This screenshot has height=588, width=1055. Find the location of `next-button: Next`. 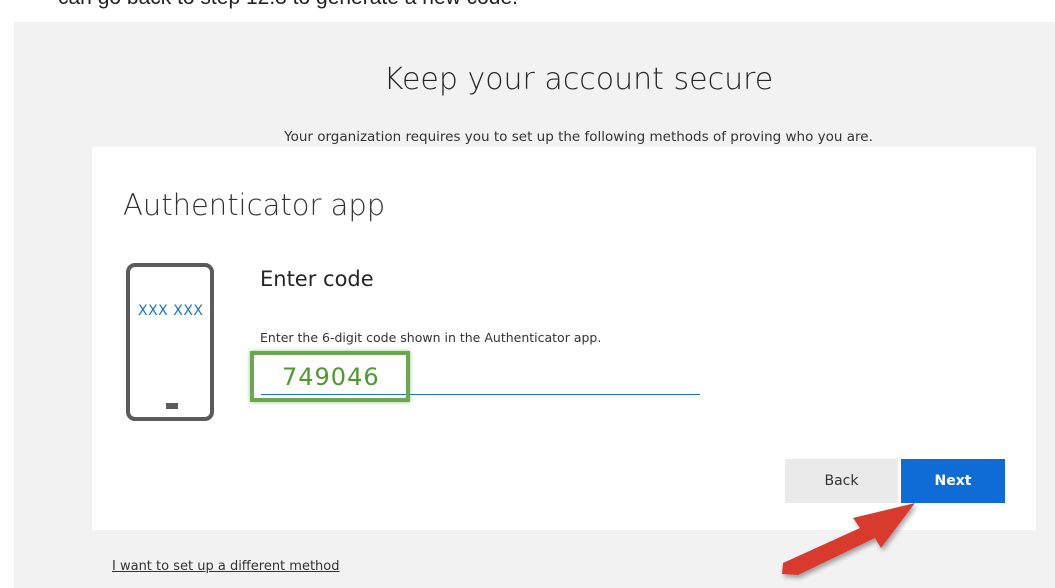

next-button: Next is located at coordinates (953, 481).